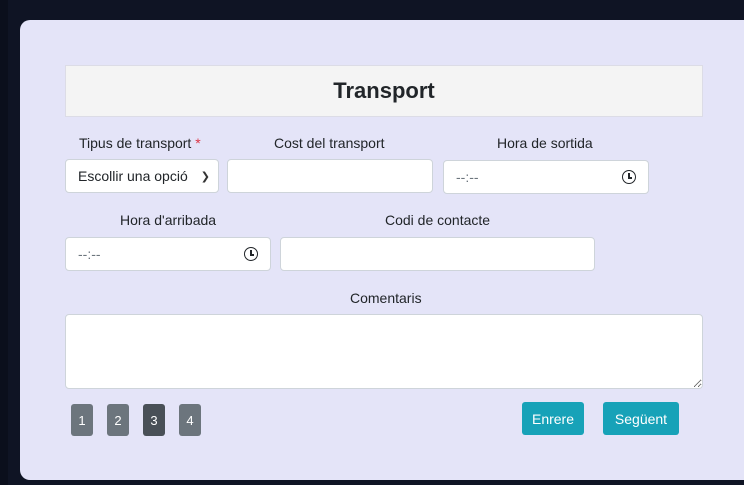 This screenshot has width=744, height=485. What do you see at coordinates (545, 143) in the screenshot?
I see `departure-time-label: Hora de sortida` at bounding box center [545, 143].